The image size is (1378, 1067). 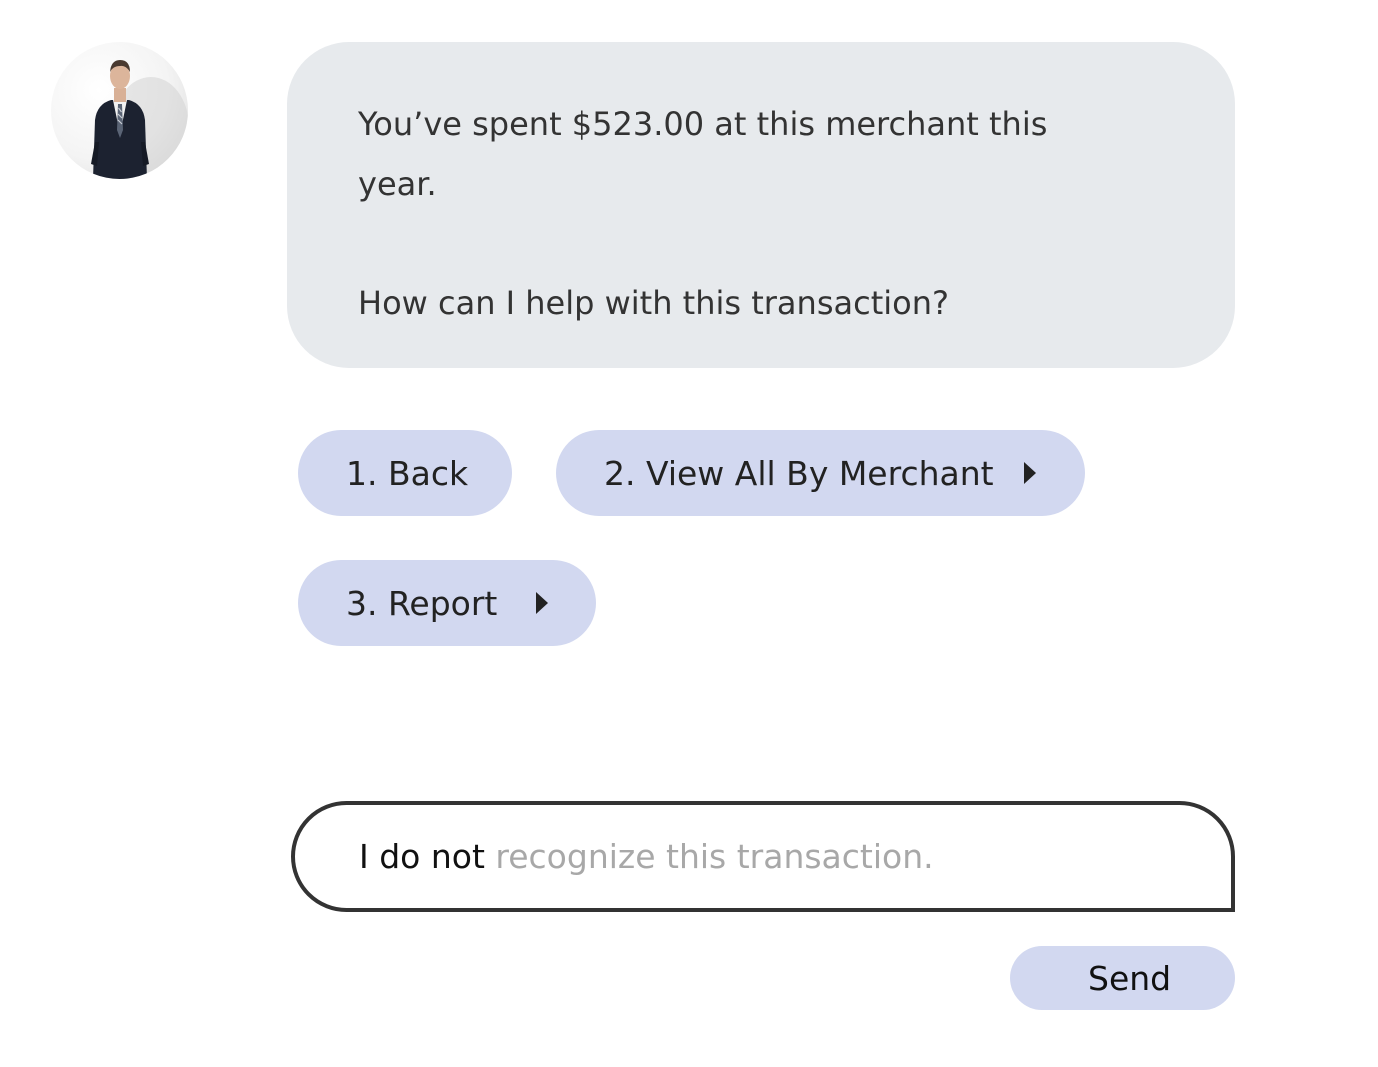 I want to click on send-button: Send, so click(x=1122, y=978).